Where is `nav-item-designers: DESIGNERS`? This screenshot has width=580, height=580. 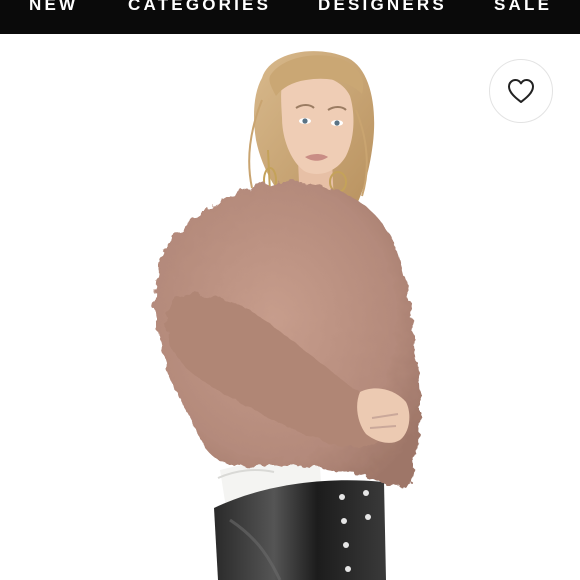 nav-item-designers: DESIGNERS is located at coordinates (382, 8).